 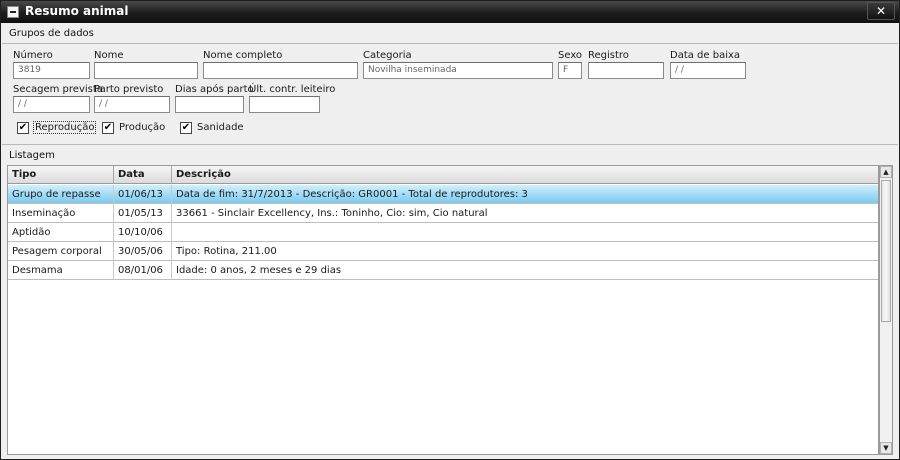 I want to click on table-row: Aptidão 10/10/06, so click(x=443, y=232).